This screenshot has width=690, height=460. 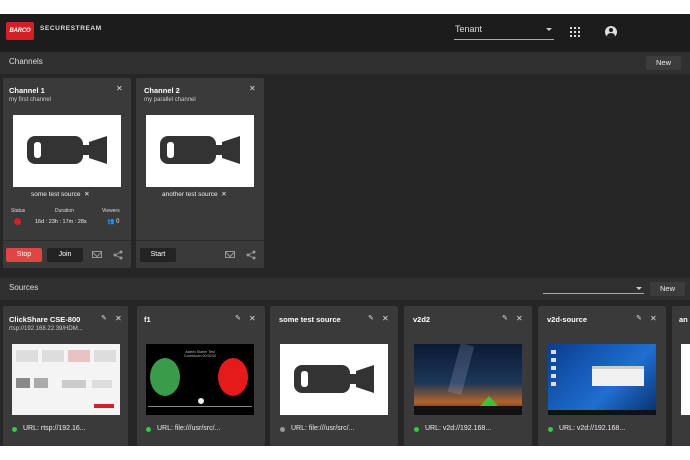 What do you see at coordinates (200, 379) in the screenshot?
I see `source-preview: Asterix Starter Test Countdown 00:00:00` at bounding box center [200, 379].